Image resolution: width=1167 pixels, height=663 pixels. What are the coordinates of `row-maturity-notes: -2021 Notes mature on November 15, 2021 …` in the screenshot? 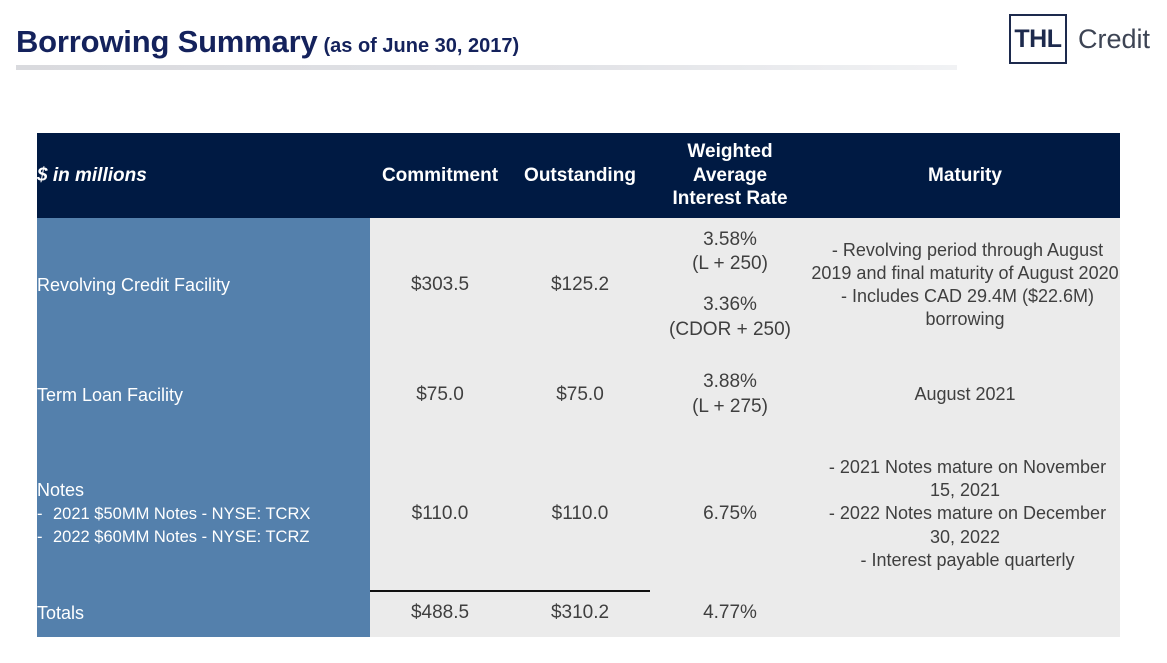 It's located at (965, 514).